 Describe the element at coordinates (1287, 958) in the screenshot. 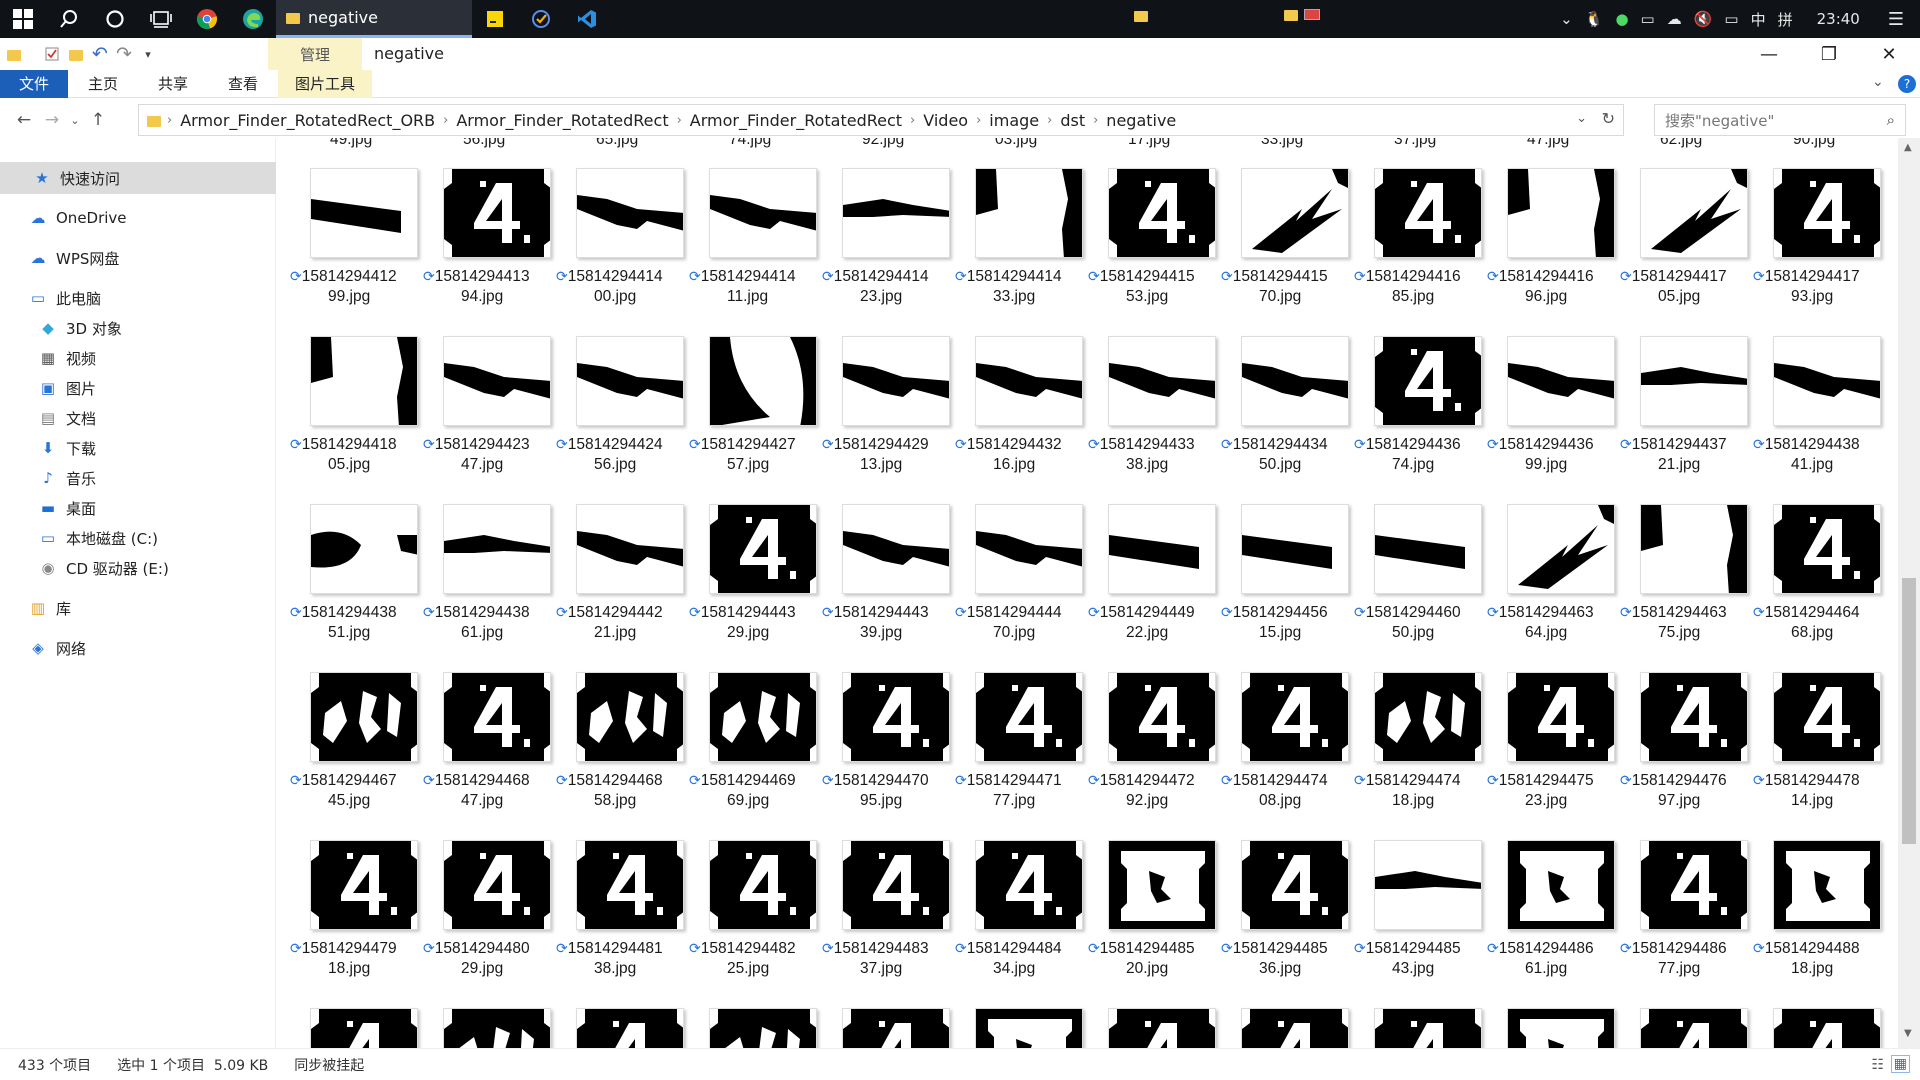

I see `file-name: ⟳15814294485 36.jpg` at that location.